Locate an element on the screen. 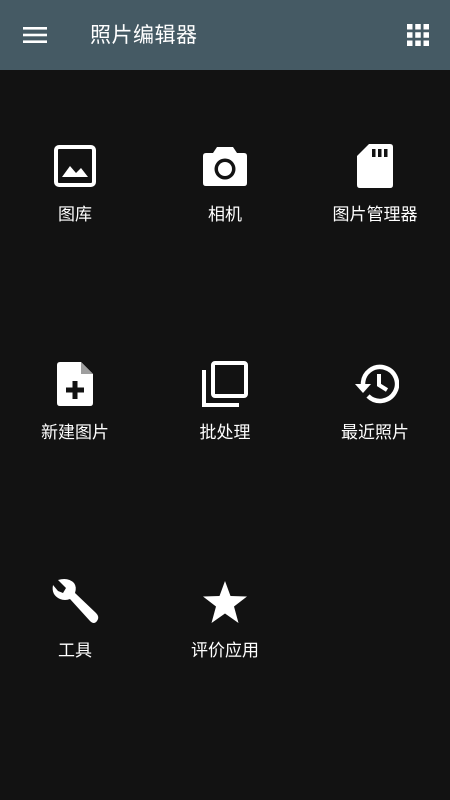 The height and width of the screenshot is (800, 450). apps-button is located at coordinates (418, 35).